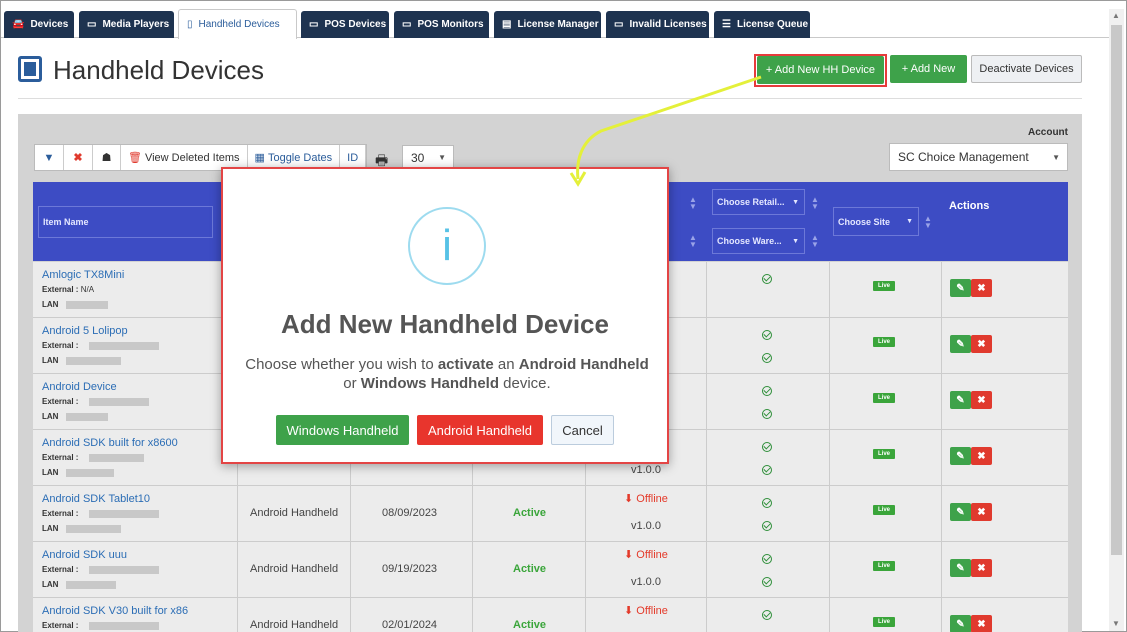  I want to click on account-value: SC Choice Management, so click(963, 157).